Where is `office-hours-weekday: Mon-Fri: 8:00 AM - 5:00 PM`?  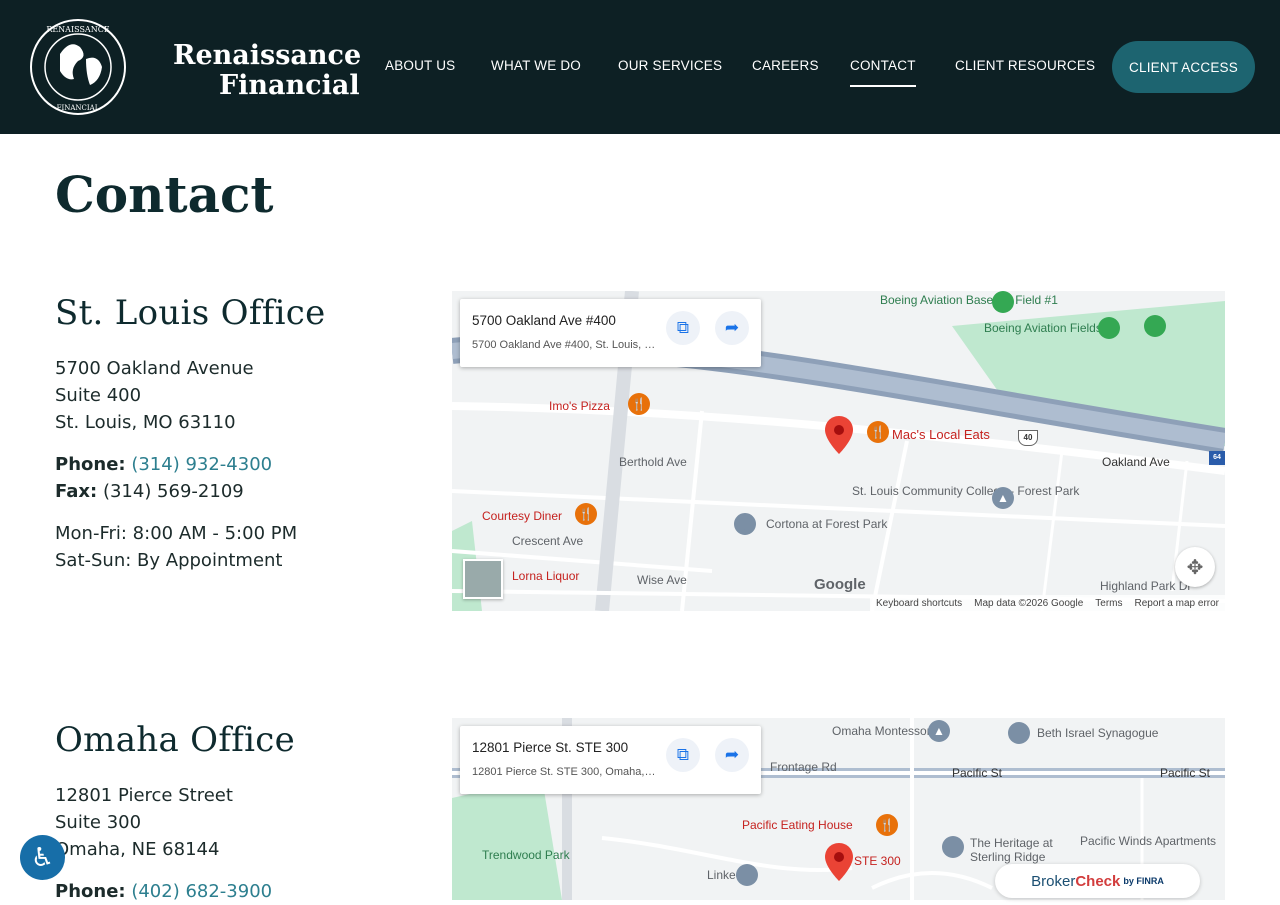
office-hours-weekday: Mon-Fri: 8:00 AM - 5:00 PM is located at coordinates (176, 533).